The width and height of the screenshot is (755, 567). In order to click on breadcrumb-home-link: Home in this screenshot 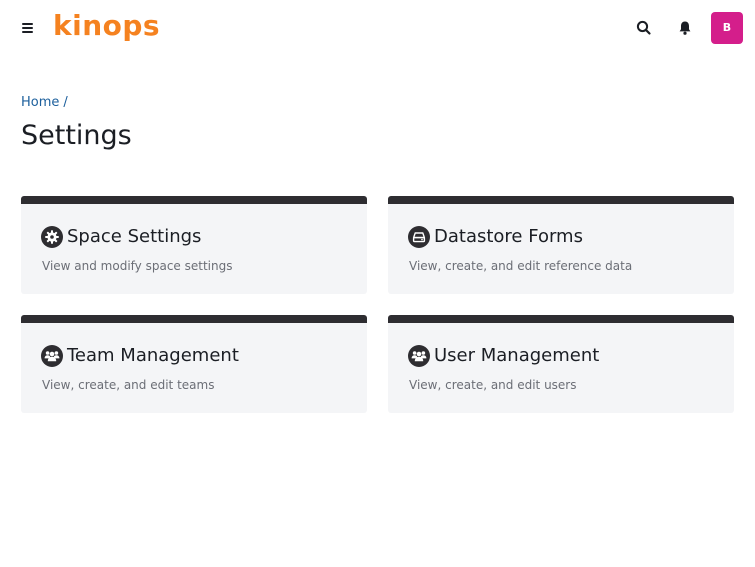, I will do `click(40, 102)`.